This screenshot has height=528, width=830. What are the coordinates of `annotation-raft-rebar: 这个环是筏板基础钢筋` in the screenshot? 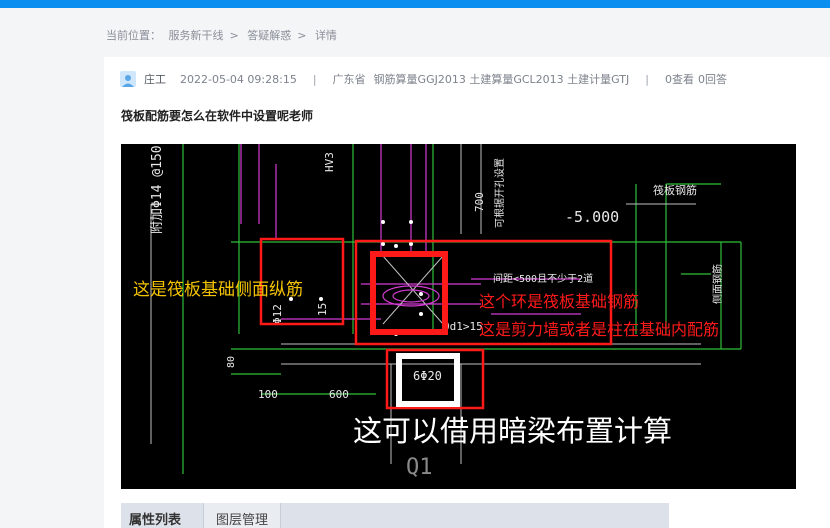 It's located at (559, 301).